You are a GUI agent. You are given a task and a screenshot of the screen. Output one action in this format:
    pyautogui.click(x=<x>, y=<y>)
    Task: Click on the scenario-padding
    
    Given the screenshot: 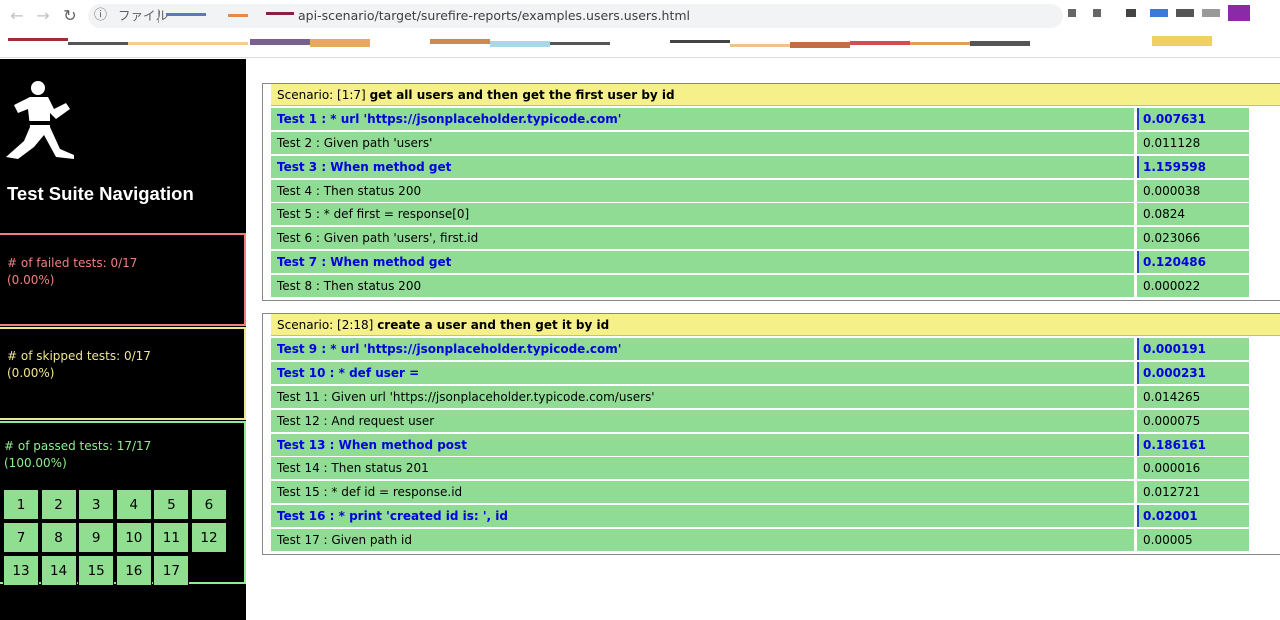 What is the action you would take?
    pyautogui.click(x=775, y=552)
    